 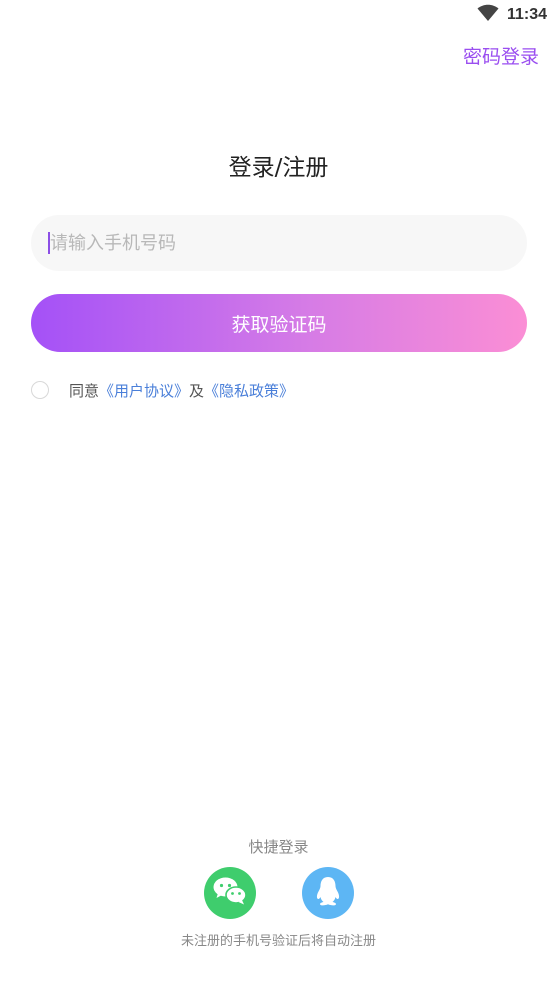 What do you see at coordinates (278, 941) in the screenshot?
I see `auto-register-note: 未注册的手机号验证后将自动注册` at bounding box center [278, 941].